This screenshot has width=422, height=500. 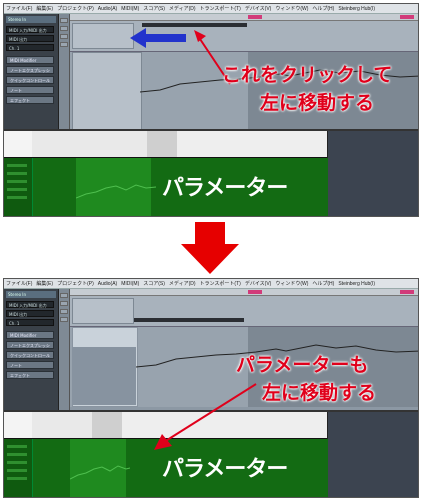 I want to click on event-block, so click(x=107, y=92).